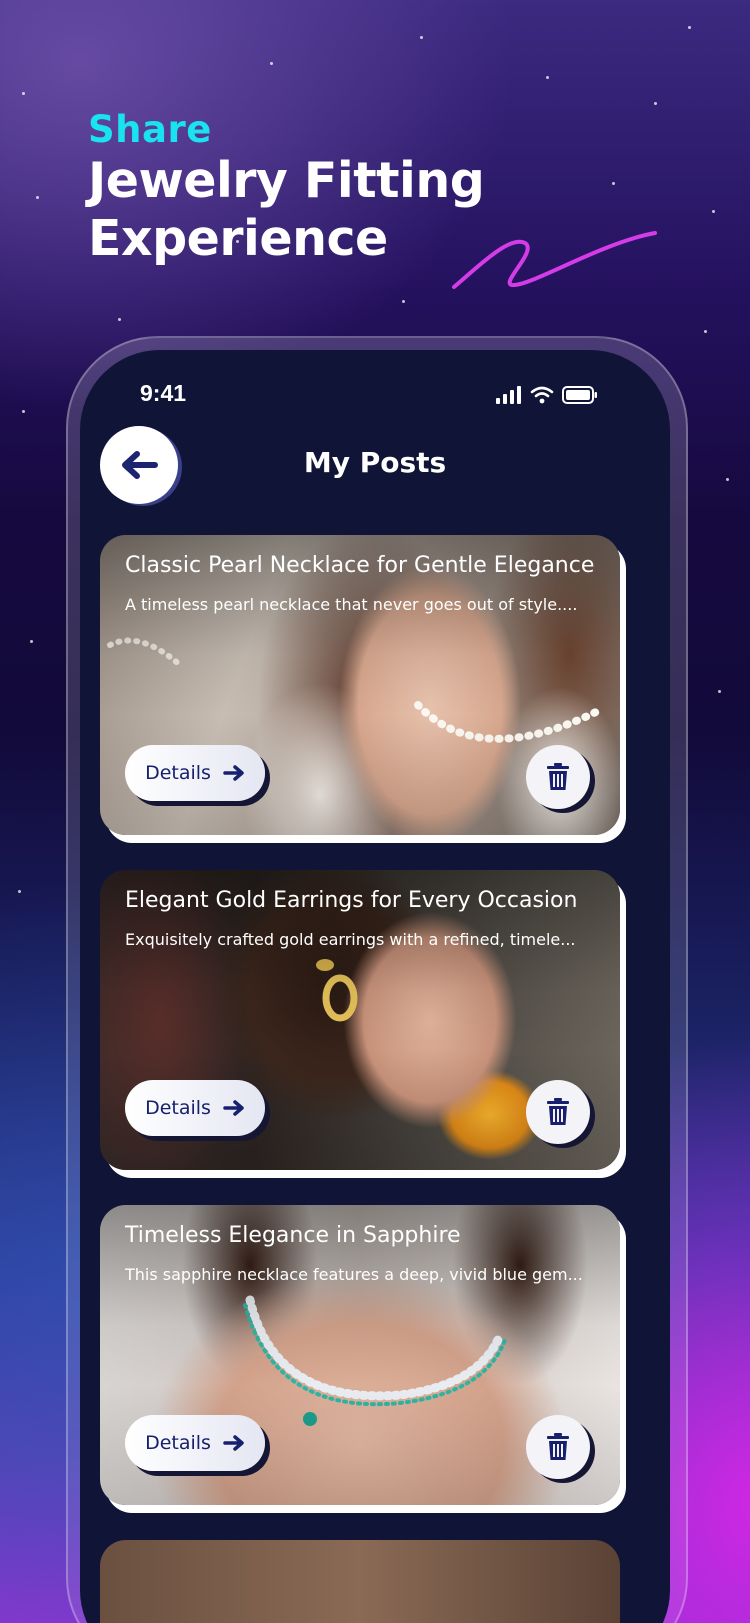 Image resolution: width=750 pixels, height=1623 pixels. Describe the element at coordinates (542, 395) in the screenshot. I see `wifi-icon` at that location.